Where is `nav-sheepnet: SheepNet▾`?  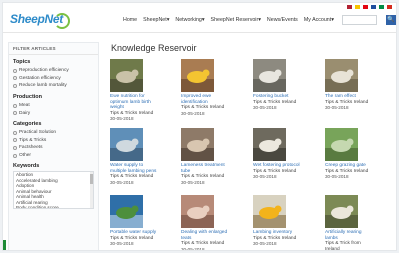 nav-sheepnet: SheepNet▾ is located at coordinates (156, 20).